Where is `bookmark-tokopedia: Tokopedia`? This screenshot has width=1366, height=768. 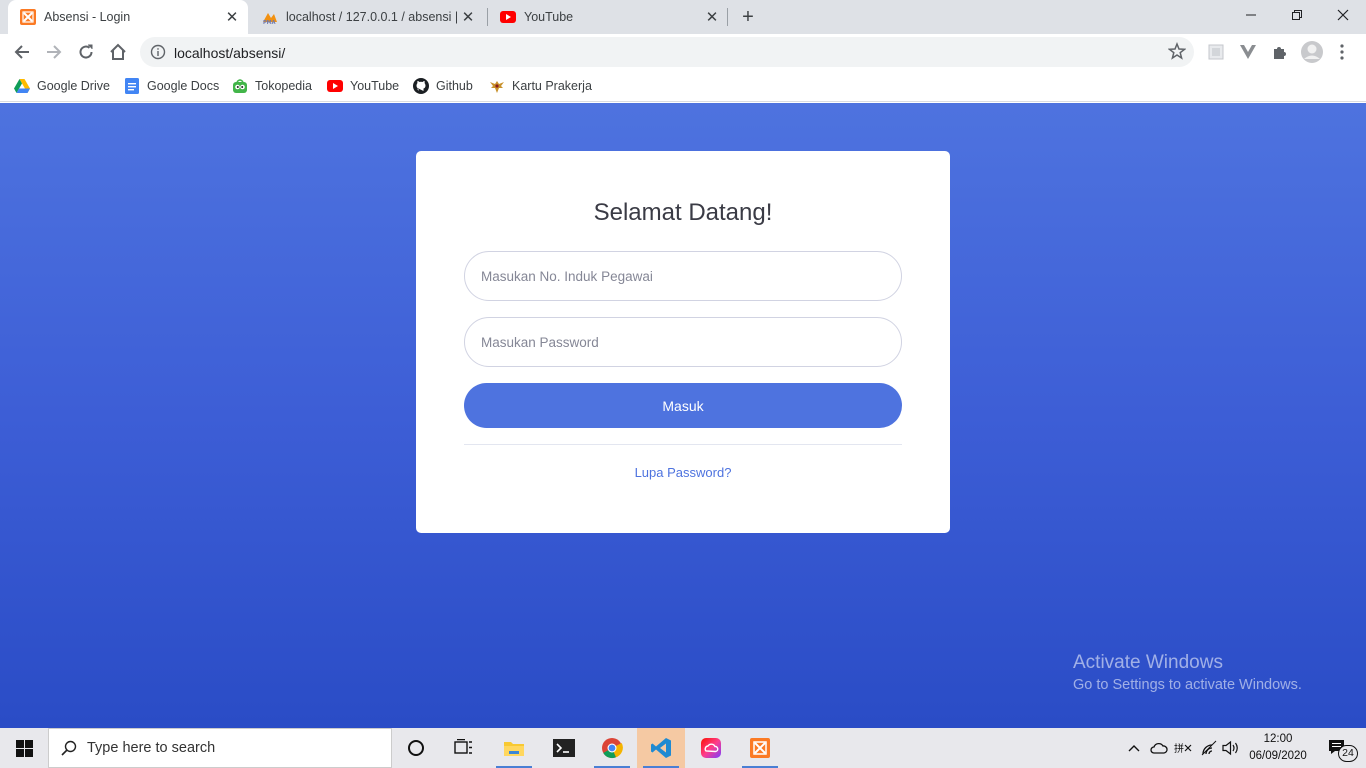 bookmark-tokopedia: Tokopedia is located at coordinates (272, 86).